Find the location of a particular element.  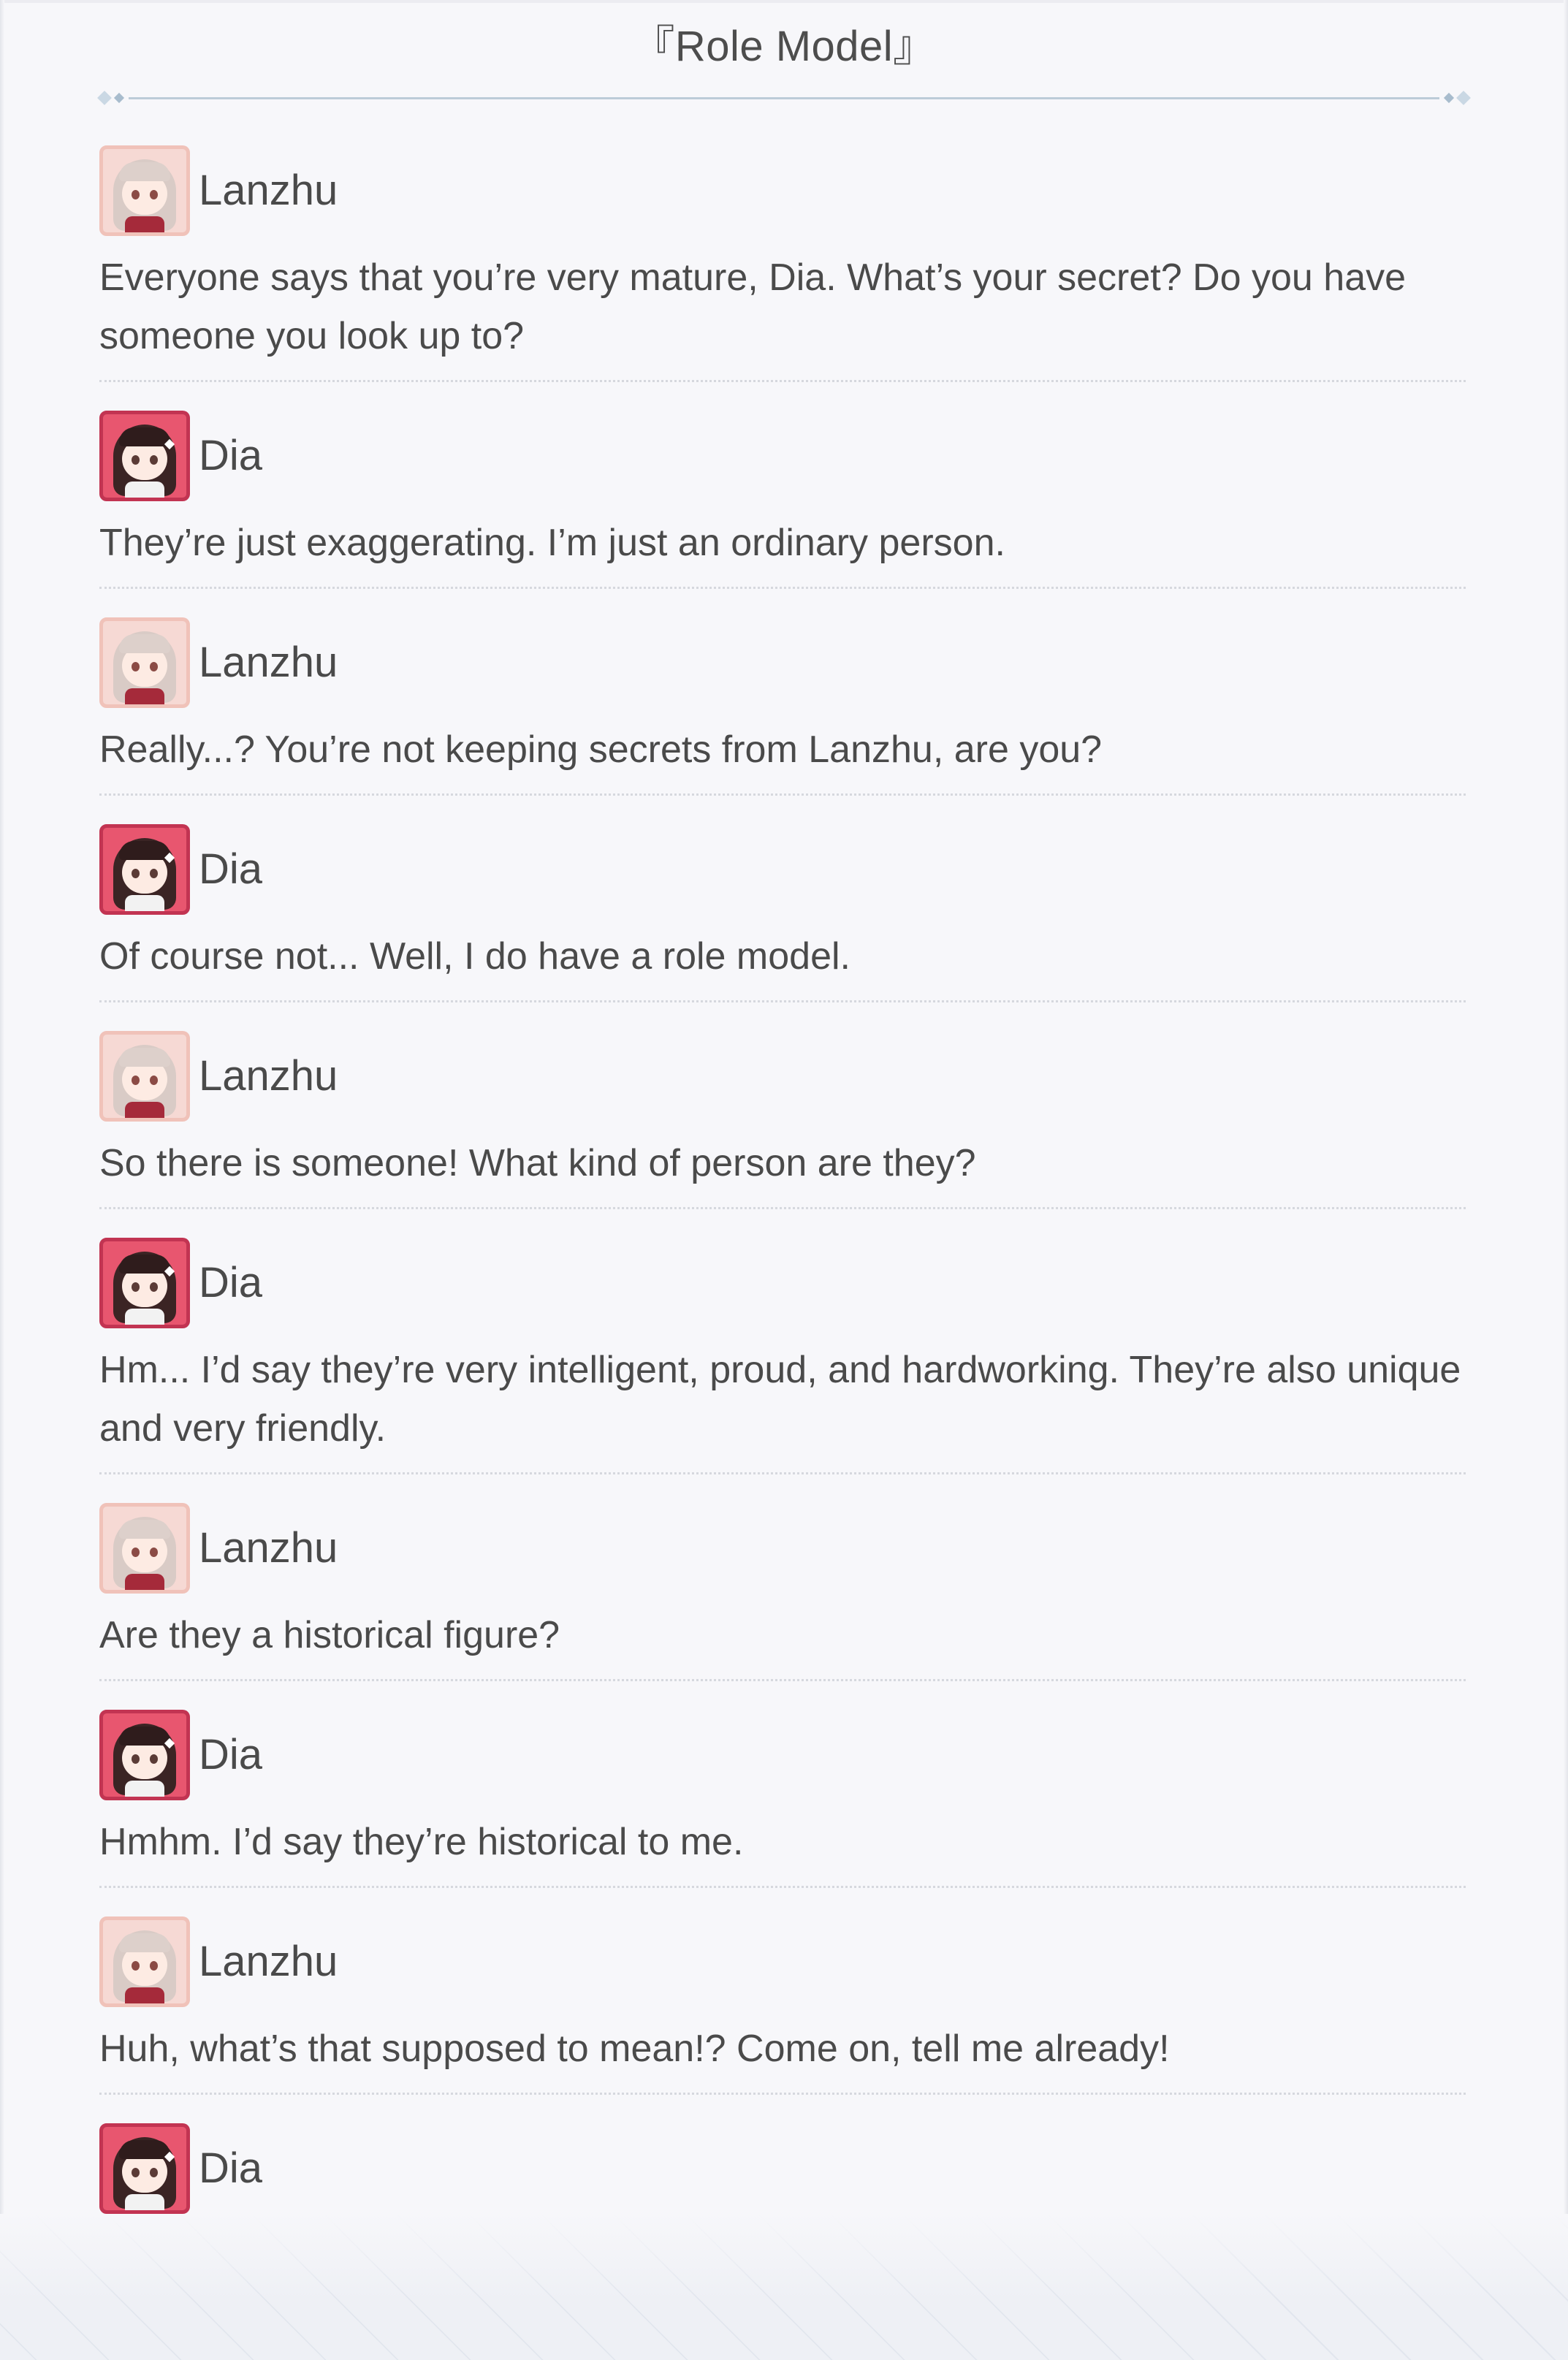

divider-gem-right-inner is located at coordinates (1449, 98).